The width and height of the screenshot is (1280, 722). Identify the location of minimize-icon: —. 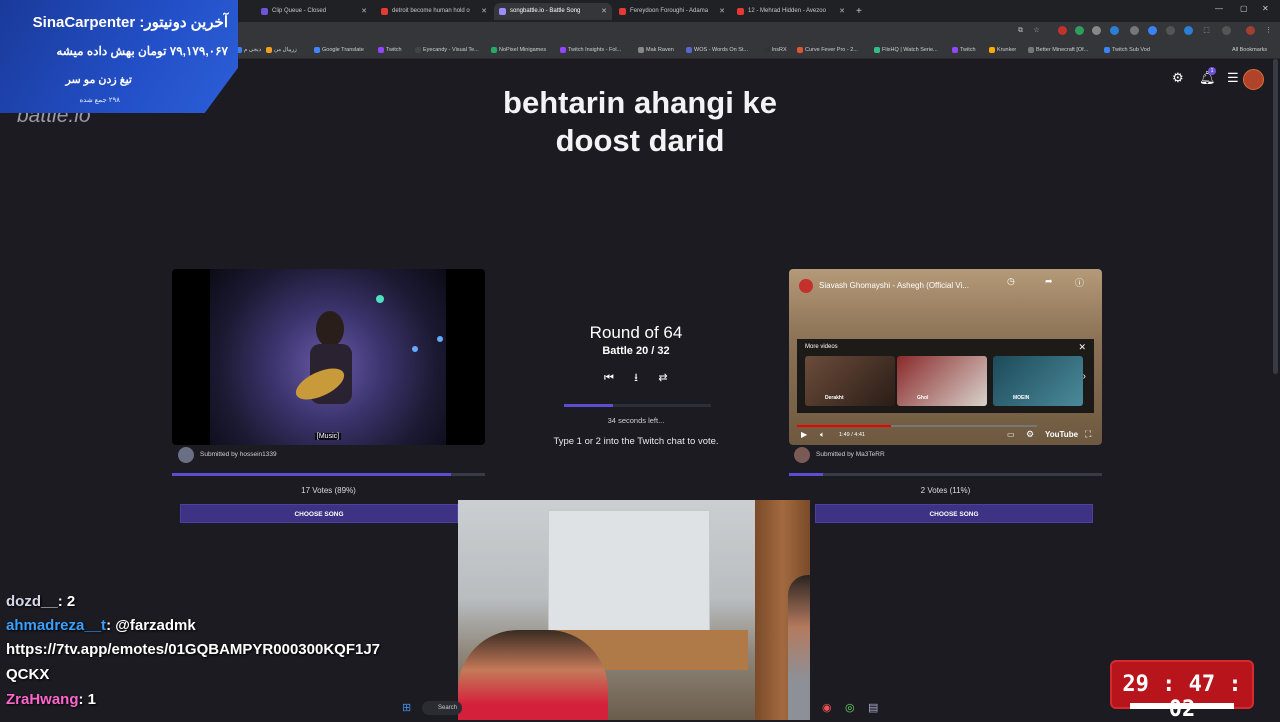
(1219, 8).